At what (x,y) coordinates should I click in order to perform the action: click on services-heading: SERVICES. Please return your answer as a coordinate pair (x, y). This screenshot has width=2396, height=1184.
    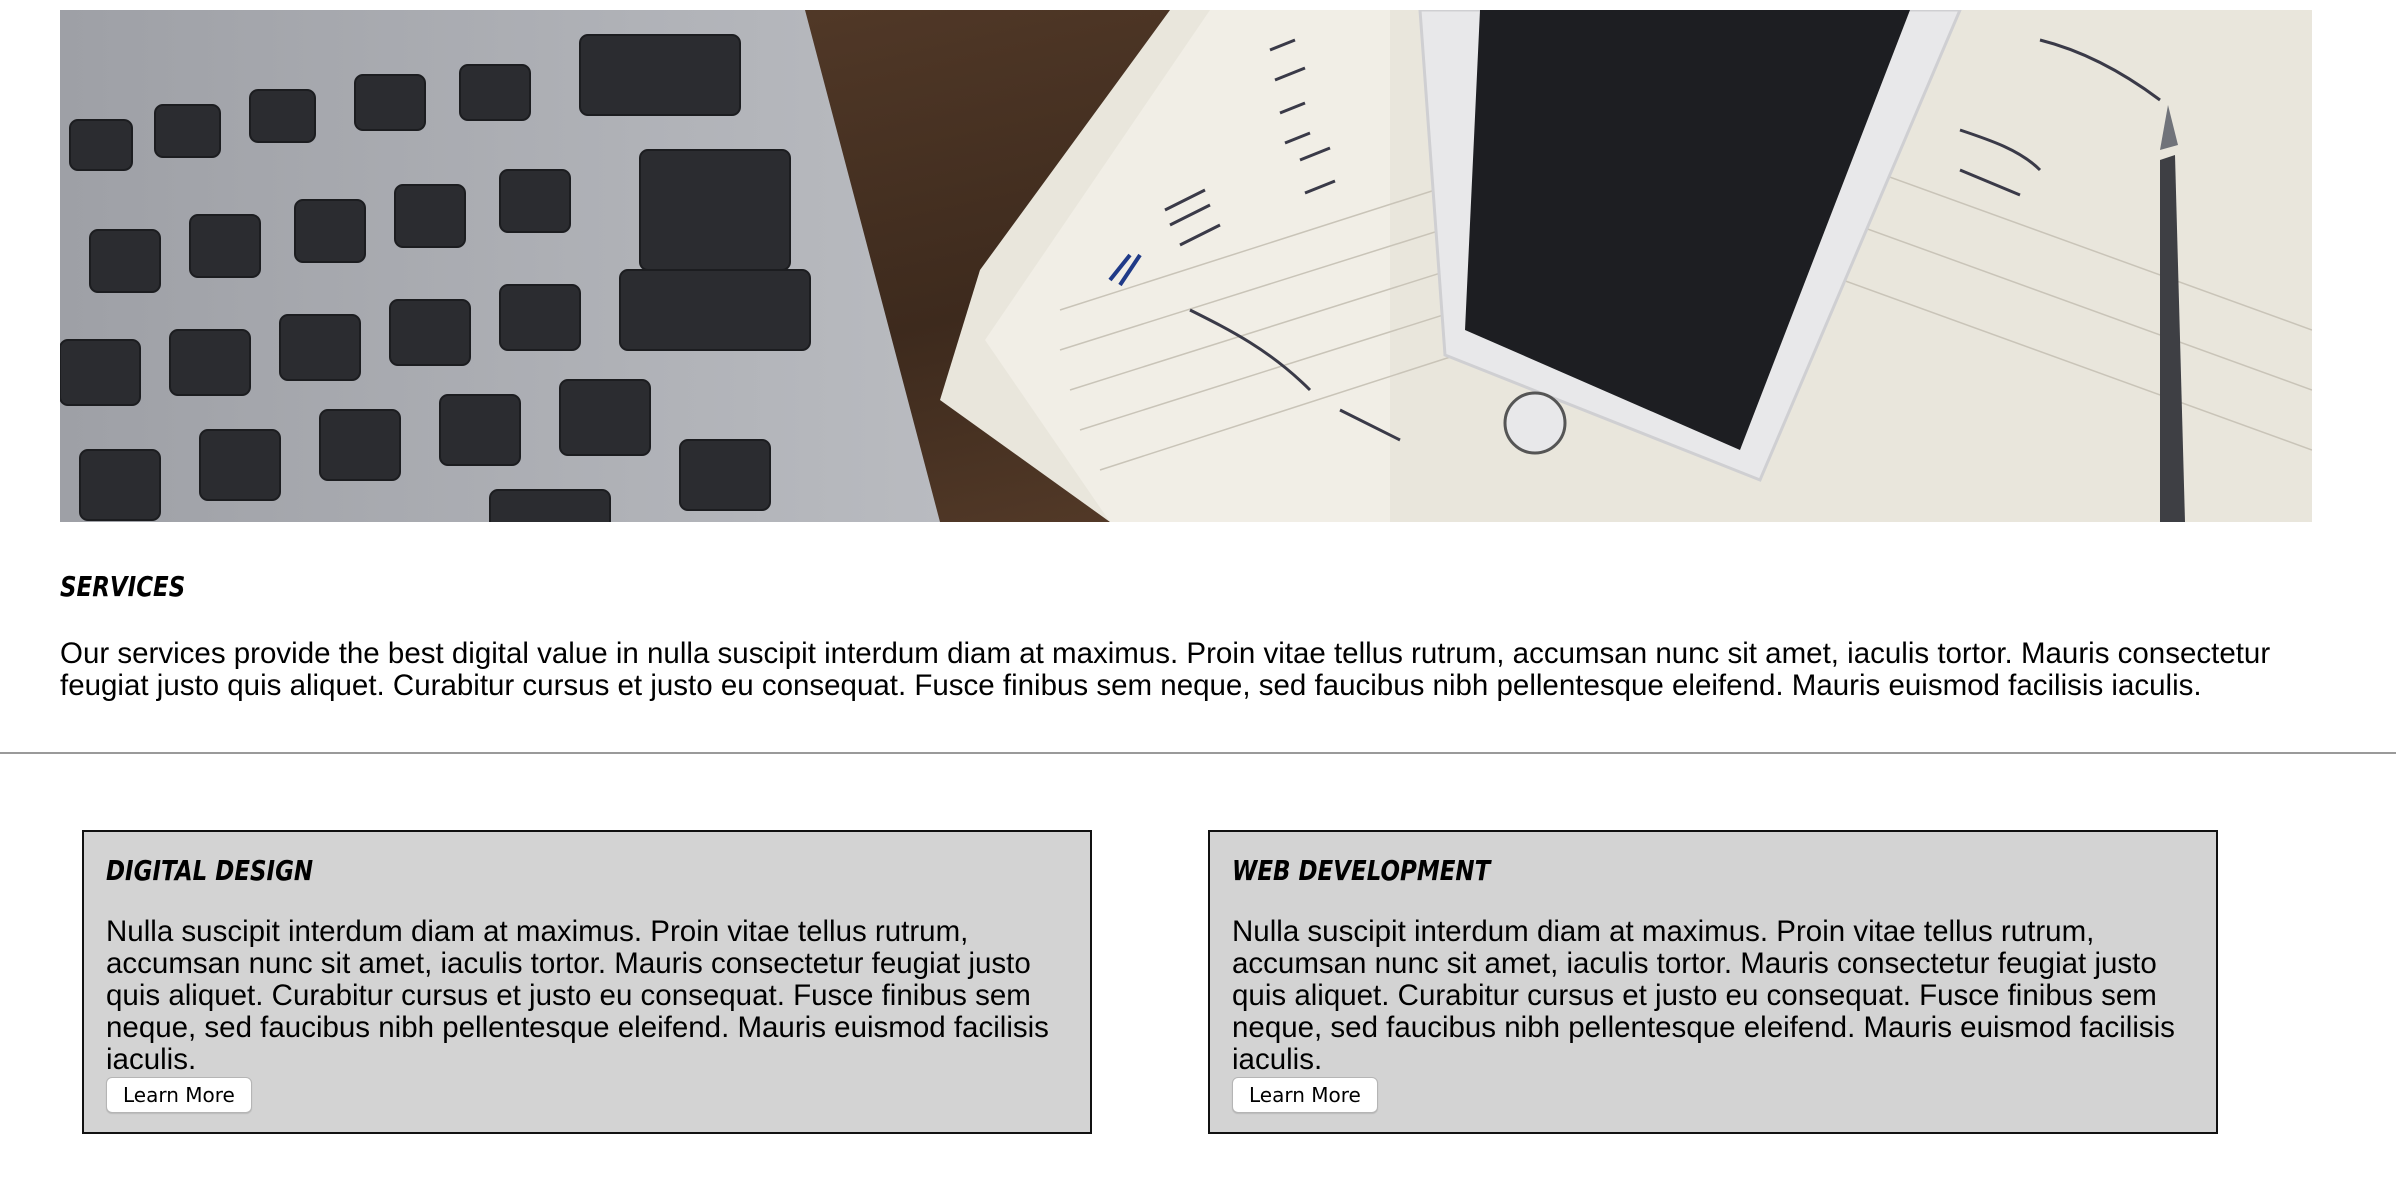
    Looking at the image, I should click on (123, 586).